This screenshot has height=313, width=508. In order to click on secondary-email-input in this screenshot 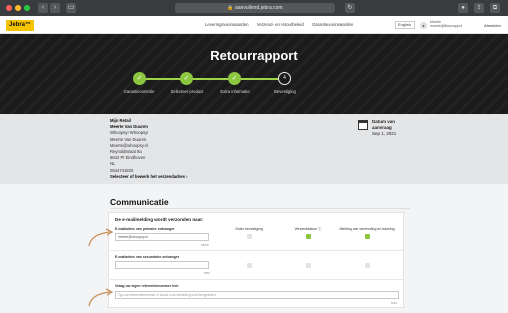, I will do `click(162, 265)`.